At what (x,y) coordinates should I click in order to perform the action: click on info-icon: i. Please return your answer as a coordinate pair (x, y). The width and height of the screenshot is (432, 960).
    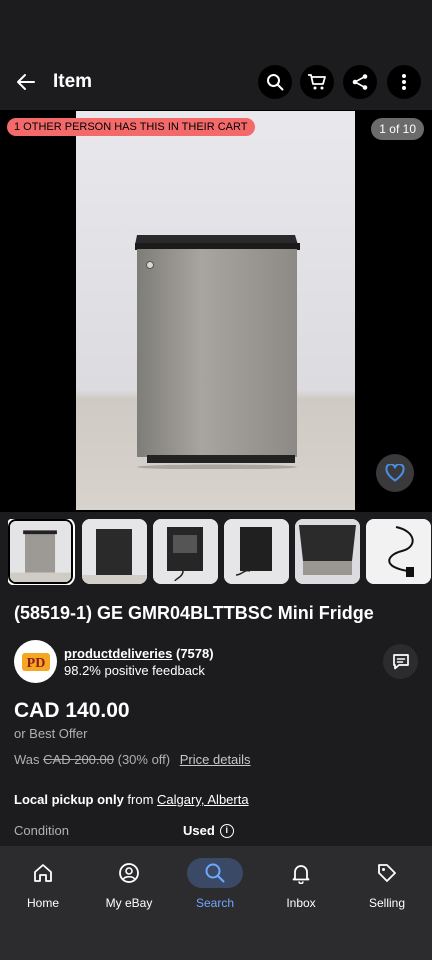
    Looking at the image, I should click on (226, 830).